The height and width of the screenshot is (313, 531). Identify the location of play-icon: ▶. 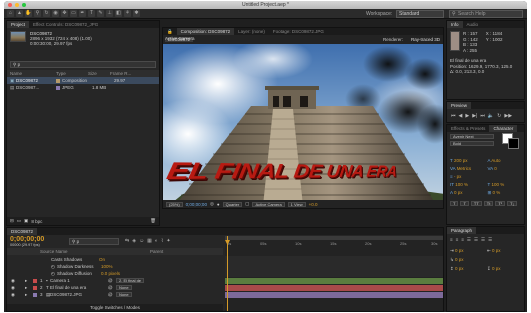
(467, 116).